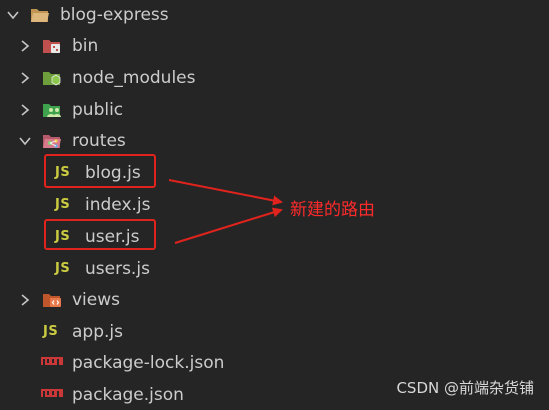 The height and width of the screenshot is (410, 549). What do you see at coordinates (52, 110) in the screenshot?
I see `public-folder-icon` at bounding box center [52, 110].